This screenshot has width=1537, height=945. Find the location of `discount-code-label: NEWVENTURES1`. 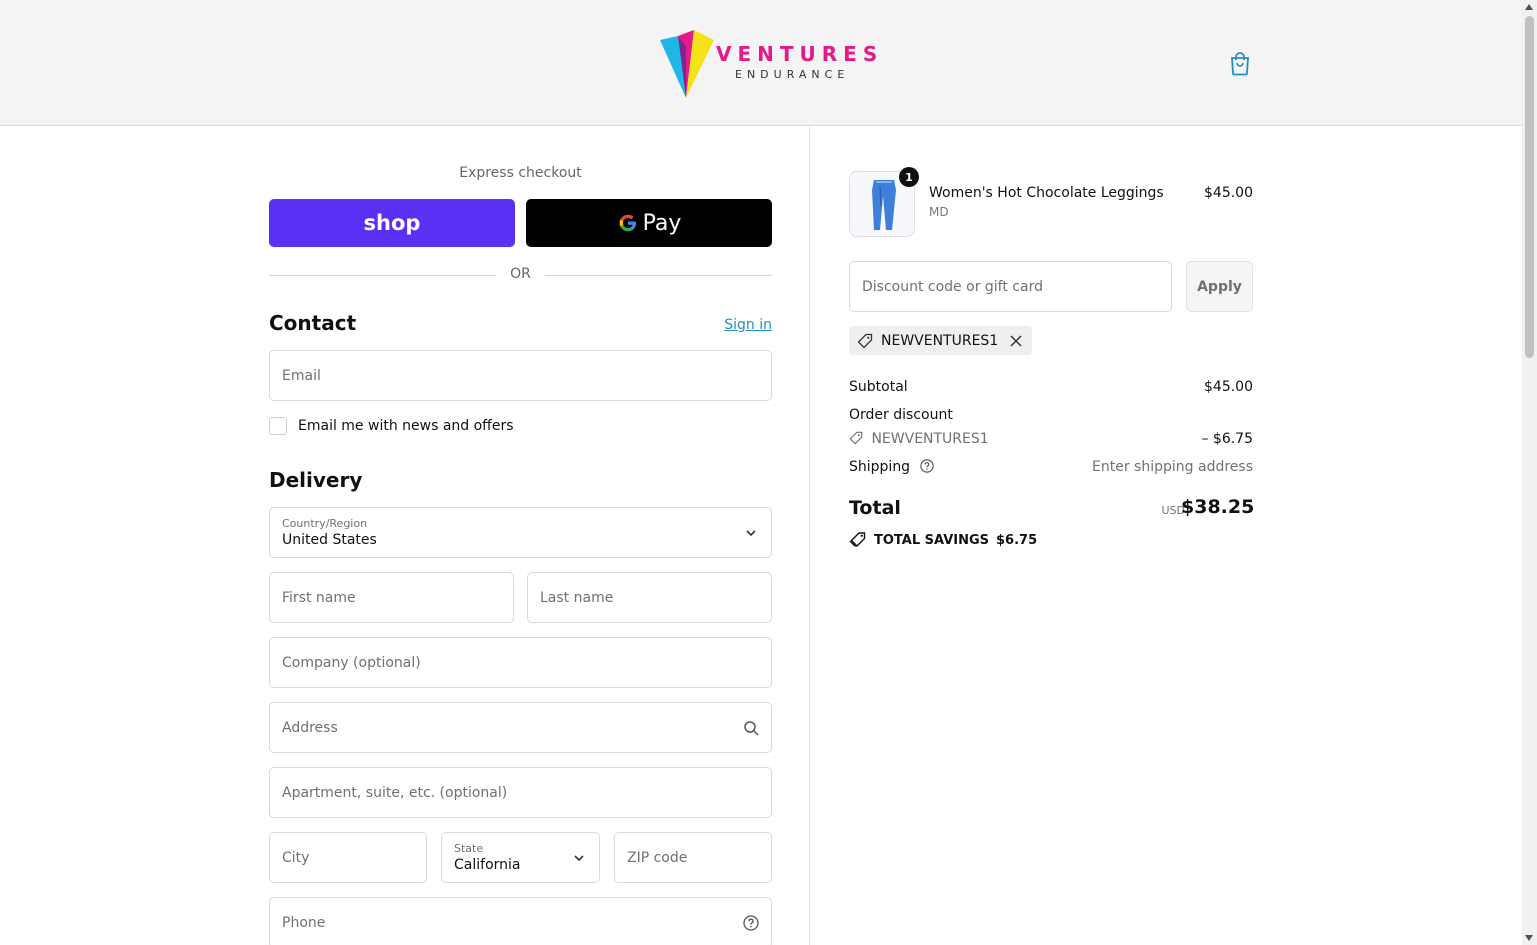

discount-code-label: NEWVENTURES1 is located at coordinates (930, 439).